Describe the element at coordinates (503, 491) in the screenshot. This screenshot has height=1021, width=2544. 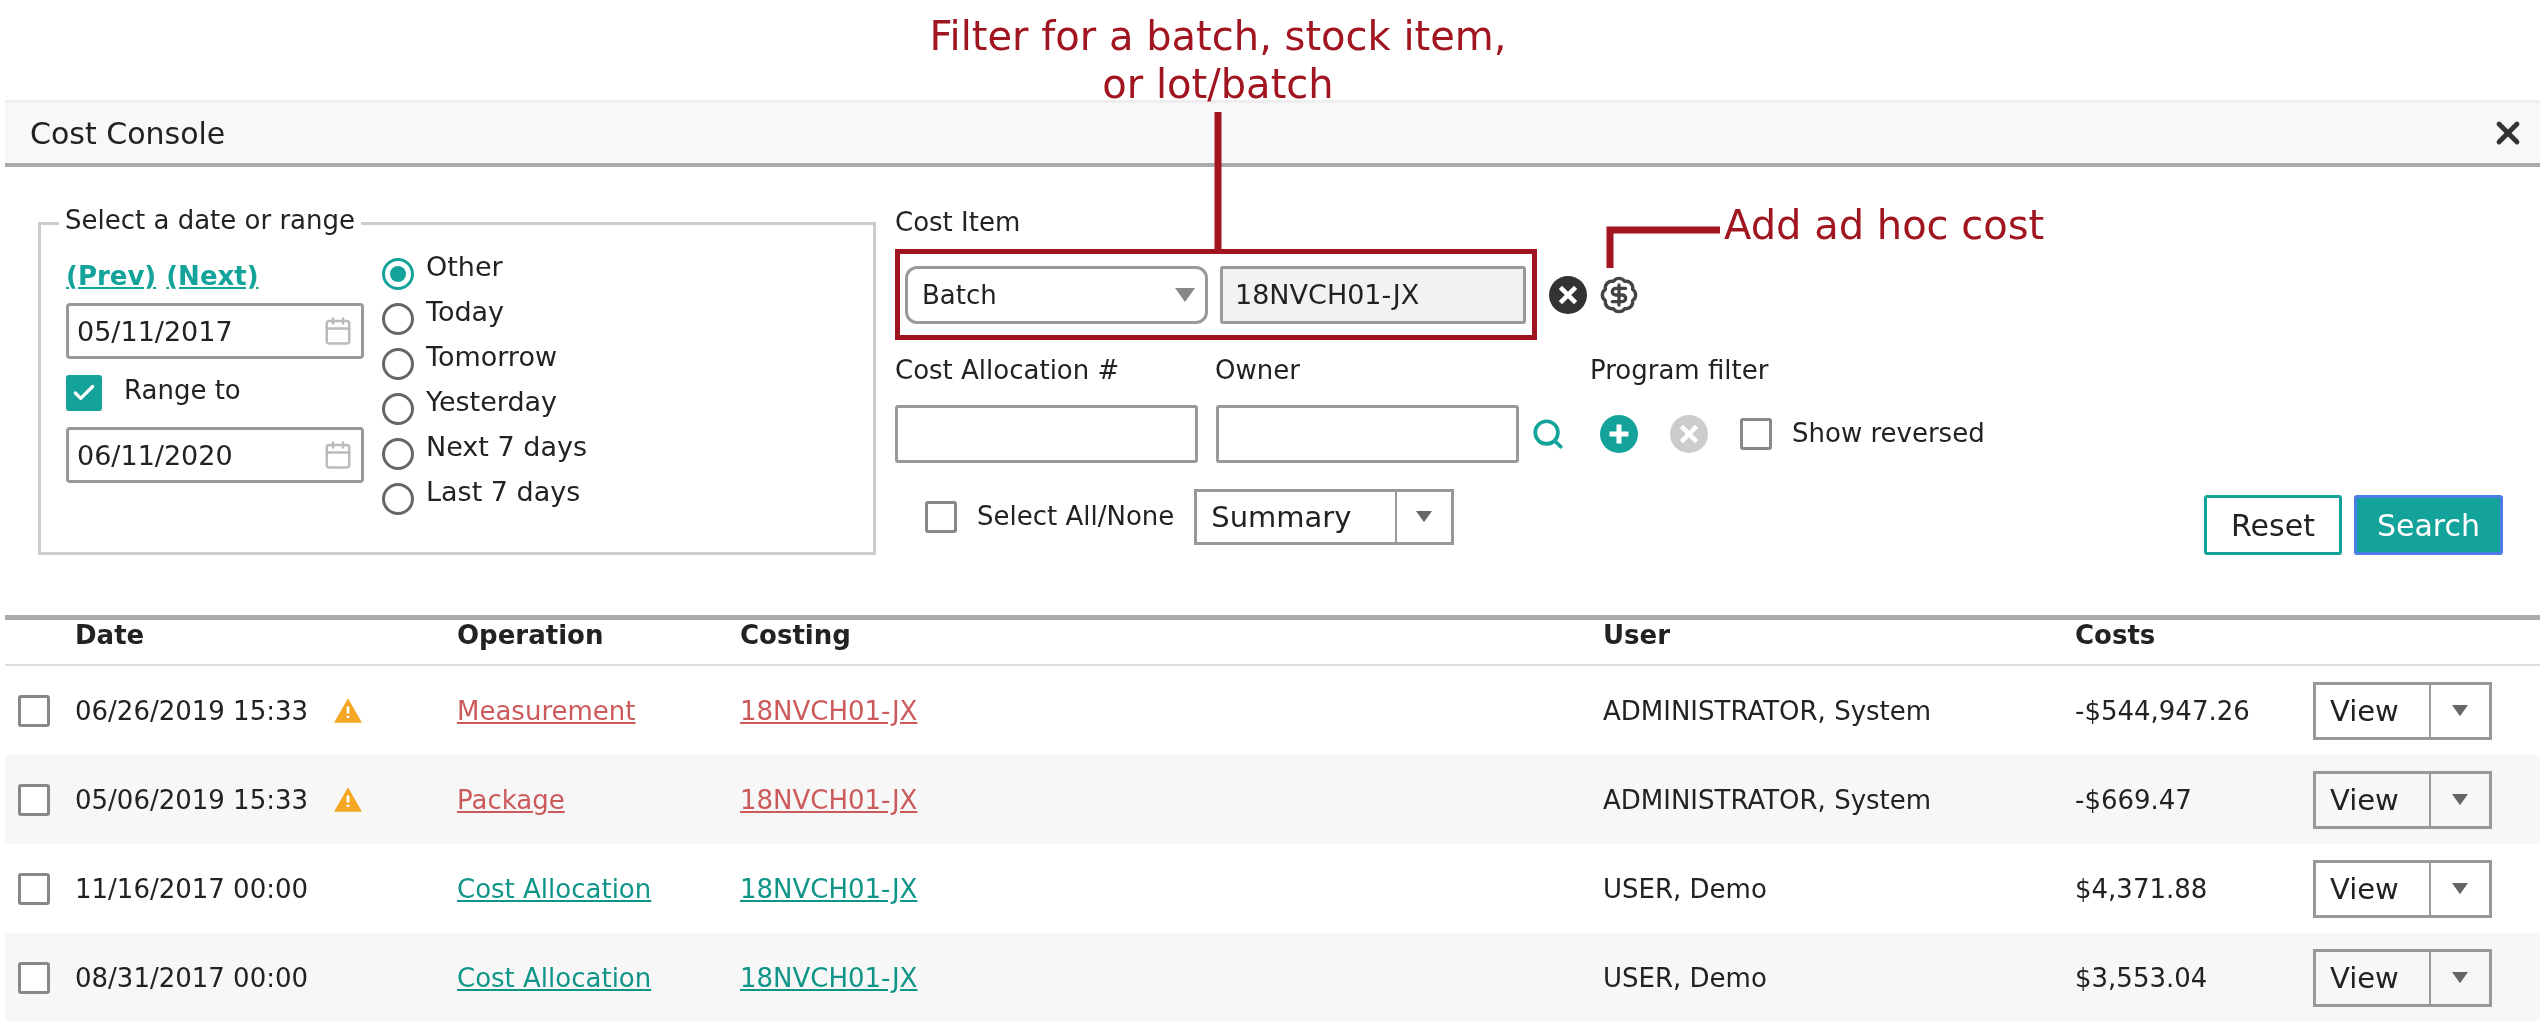
I see `radio-label: Last 7 days` at that location.